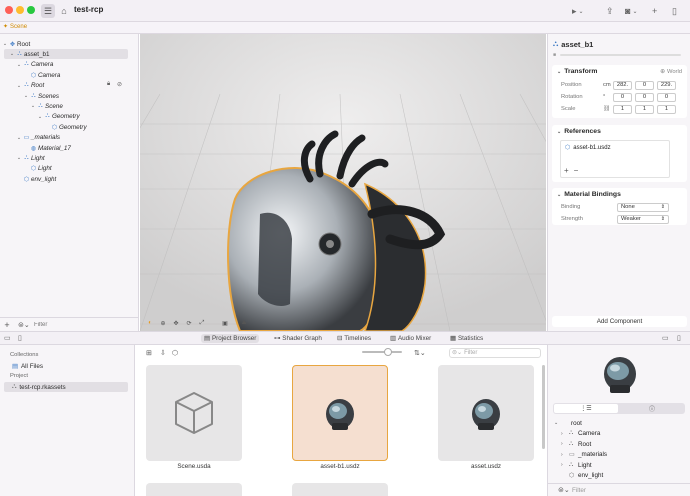  I want to click on lock-icon: 🔒︎, so click(108, 84).